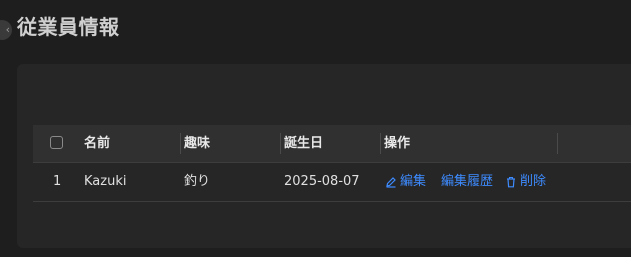  I want to click on cell-hobby: 釣り, so click(197, 181).